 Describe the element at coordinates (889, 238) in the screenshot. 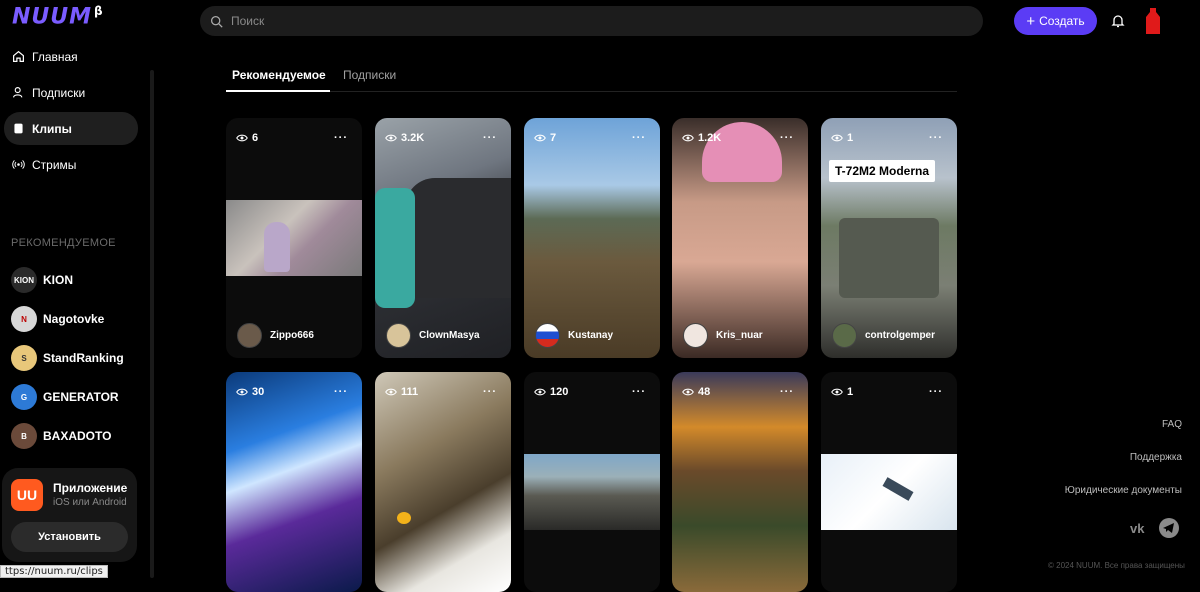

I see `clip-card: 1 ··· T-72M2 Moderna controlgemper` at that location.